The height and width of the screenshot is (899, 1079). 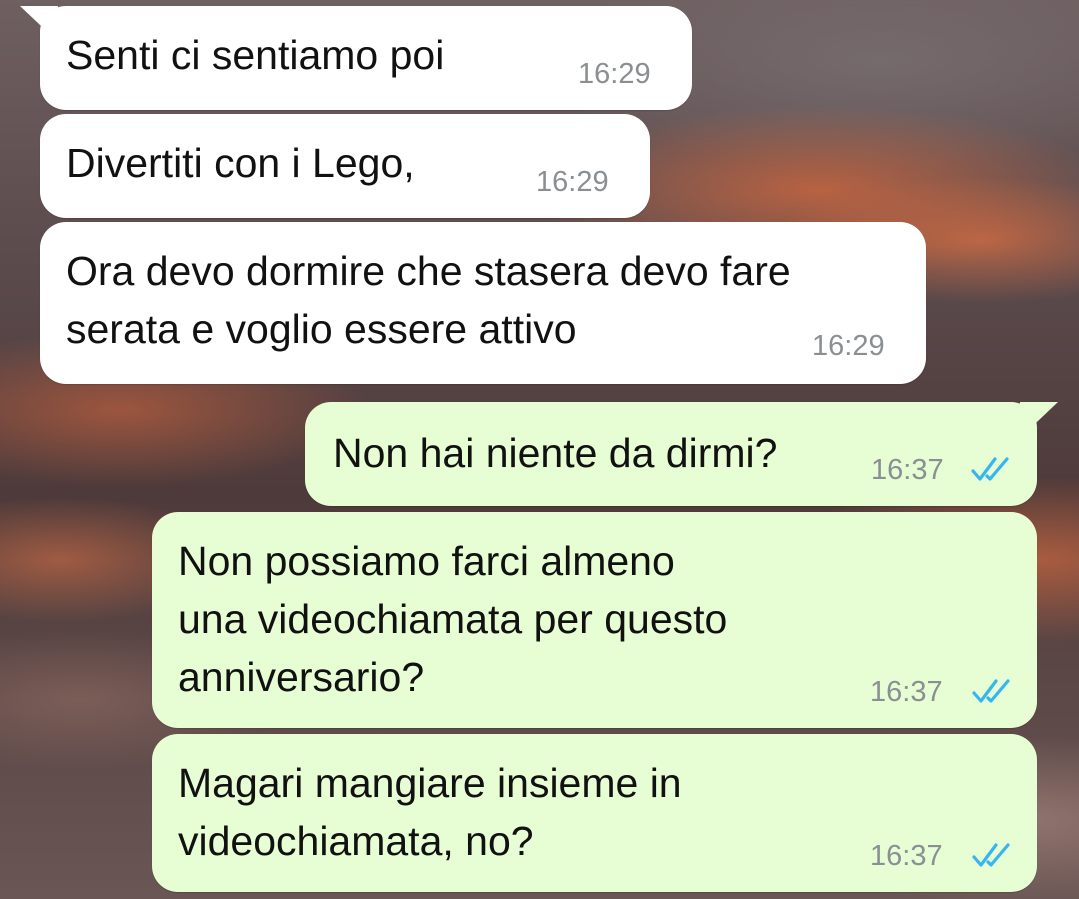 I want to click on message-text-line: serata e voglio essere attivo, so click(x=321, y=329).